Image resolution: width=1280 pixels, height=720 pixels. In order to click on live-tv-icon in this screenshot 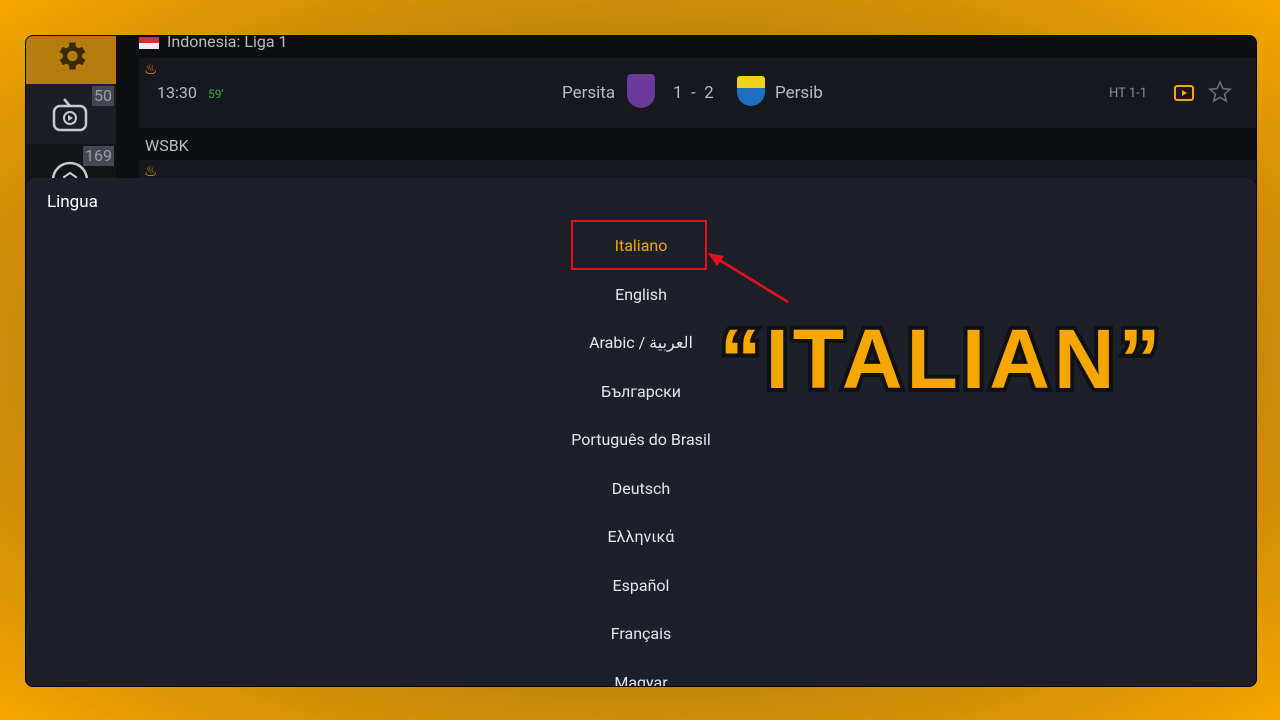, I will do `click(70, 115)`.